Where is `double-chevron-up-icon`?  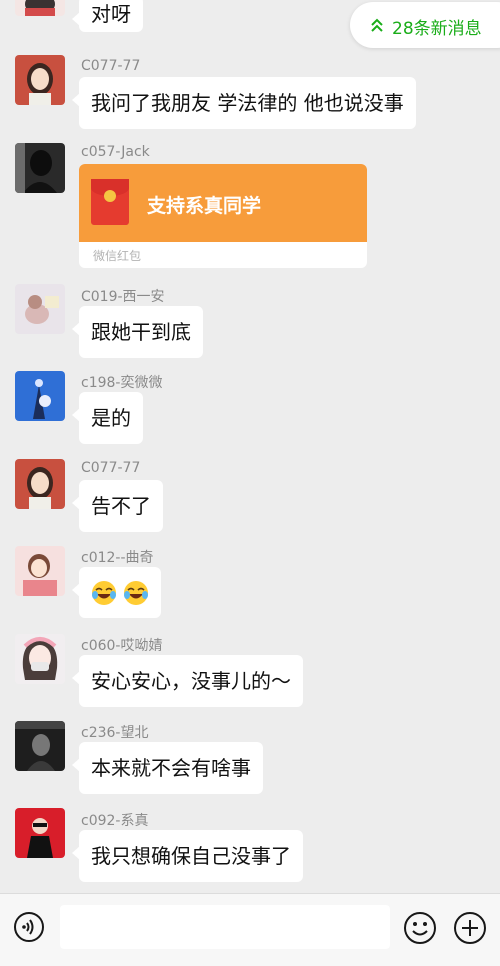
double-chevron-up-icon is located at coordinates (377, 25).